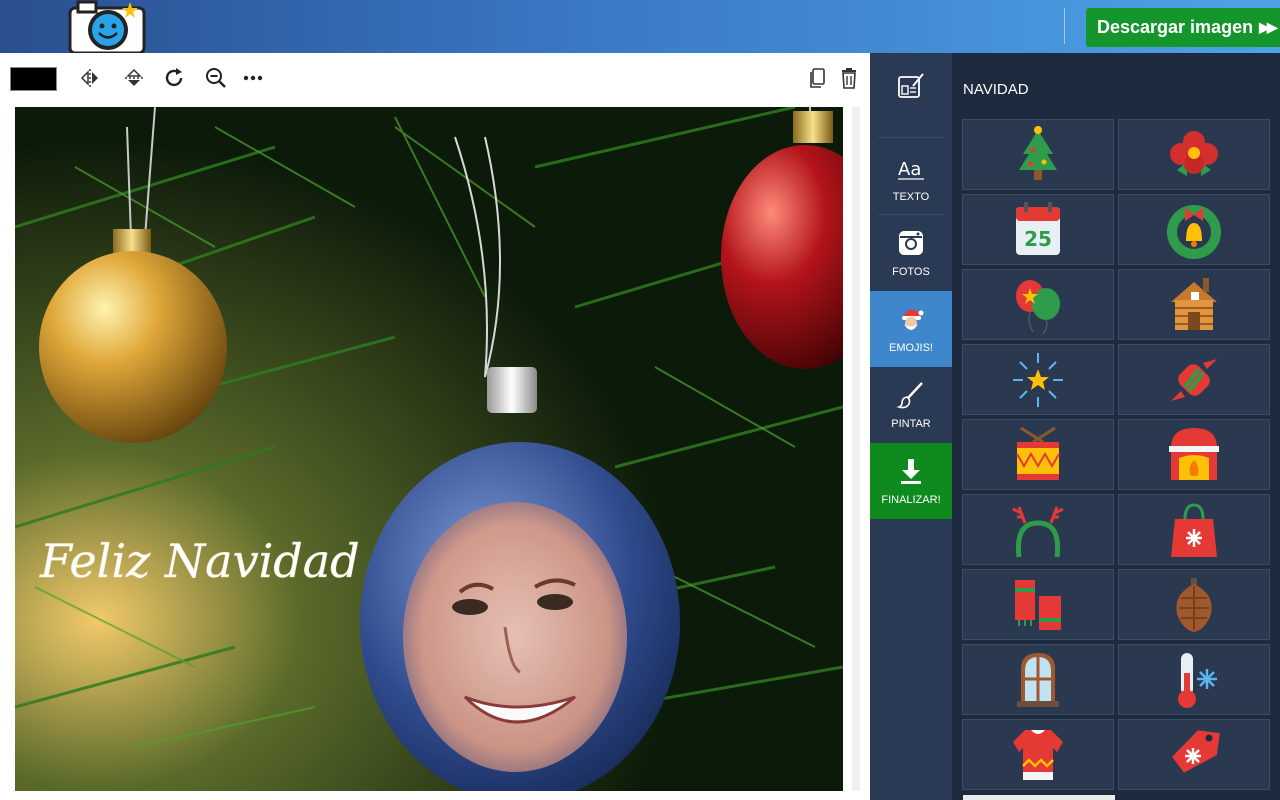  I want to click on nav-separator, so click(911, 137).